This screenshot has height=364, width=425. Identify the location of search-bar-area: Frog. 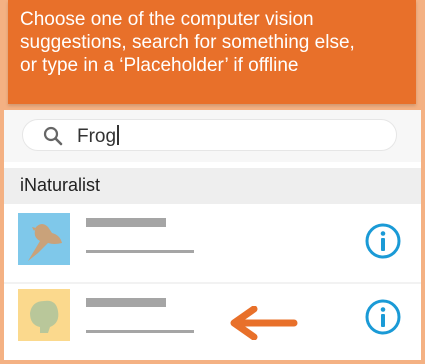
(212, 136).